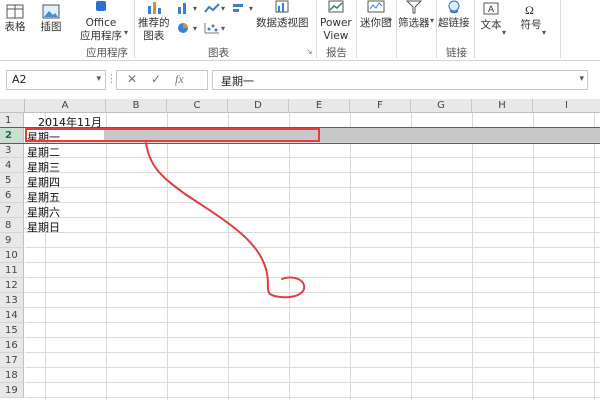 The height and width of the screenshot is (400, 600). Describe the element at coordinates (376, 15) in the screenshot. I see `sparklines-button: 迷你图` at that location.